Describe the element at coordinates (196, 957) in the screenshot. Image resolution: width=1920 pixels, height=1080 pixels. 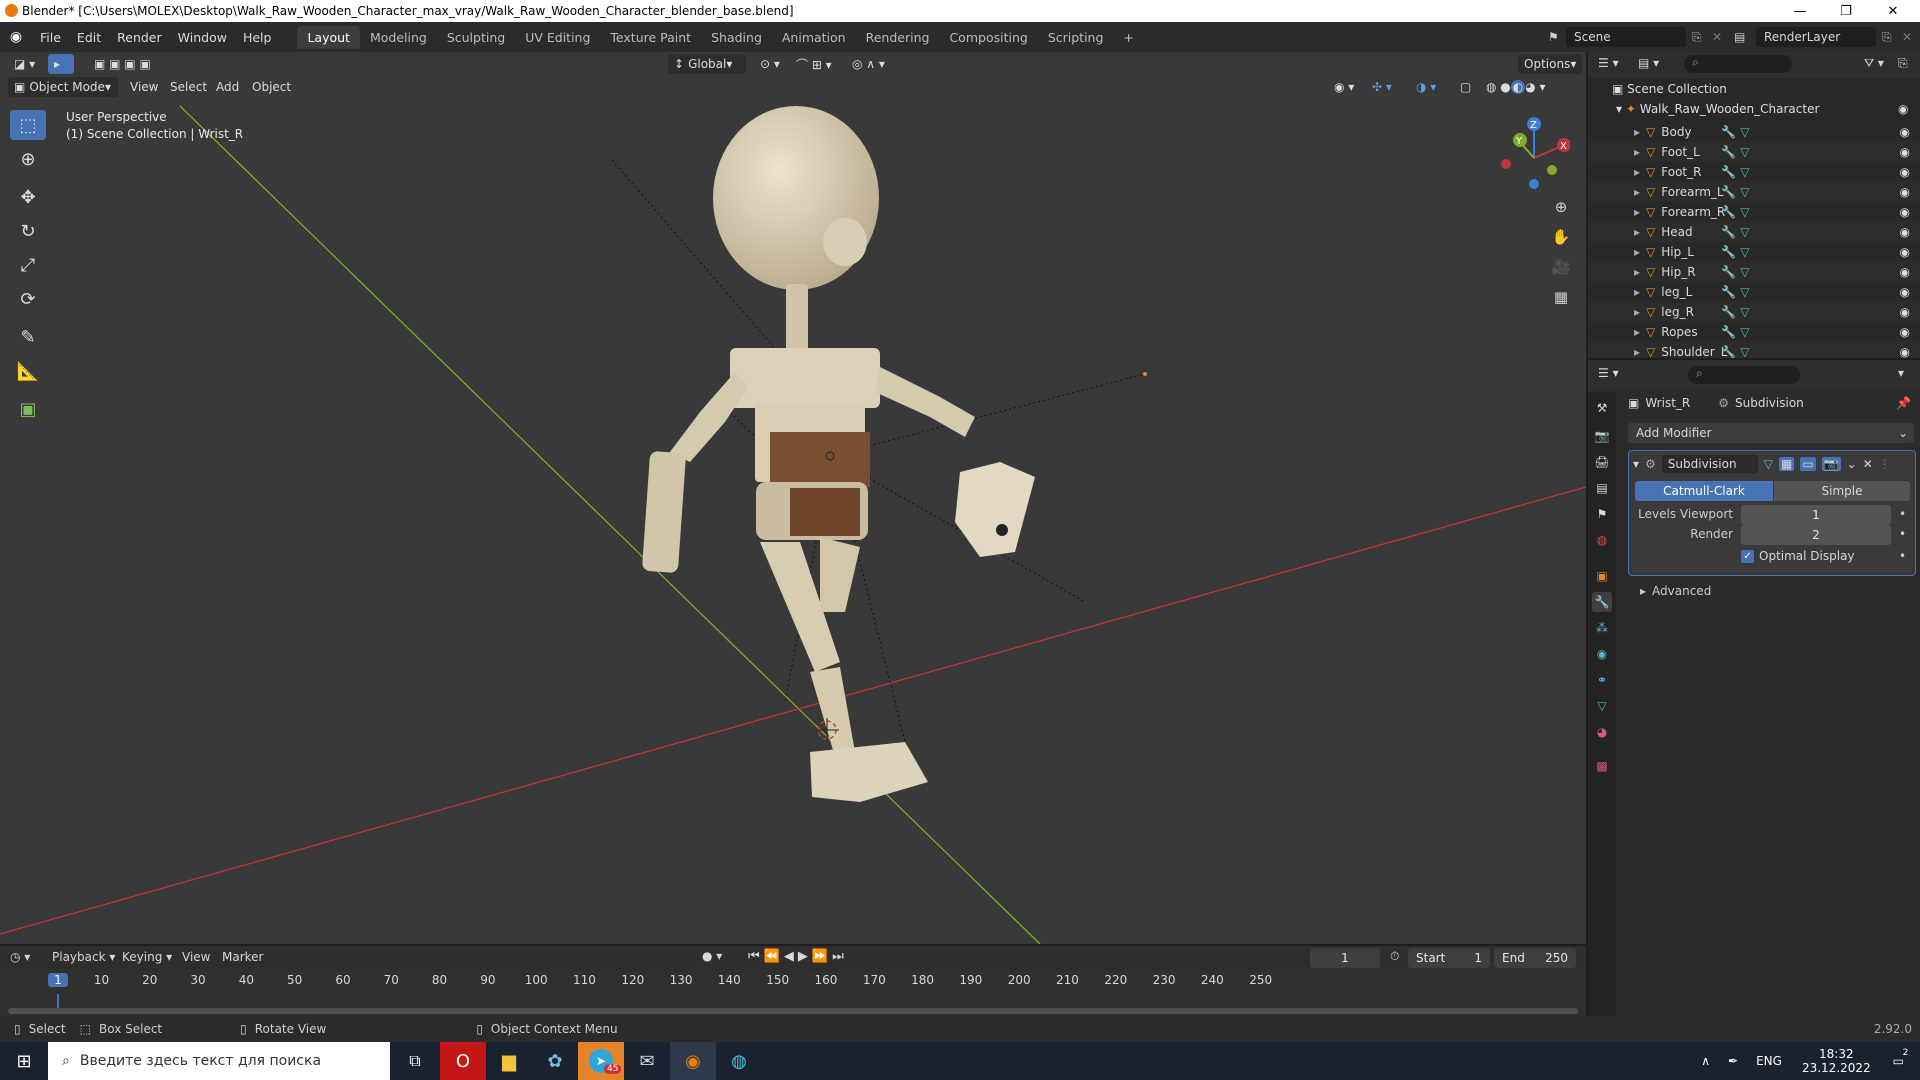
I see `timeline-view-menu: View` at that location.